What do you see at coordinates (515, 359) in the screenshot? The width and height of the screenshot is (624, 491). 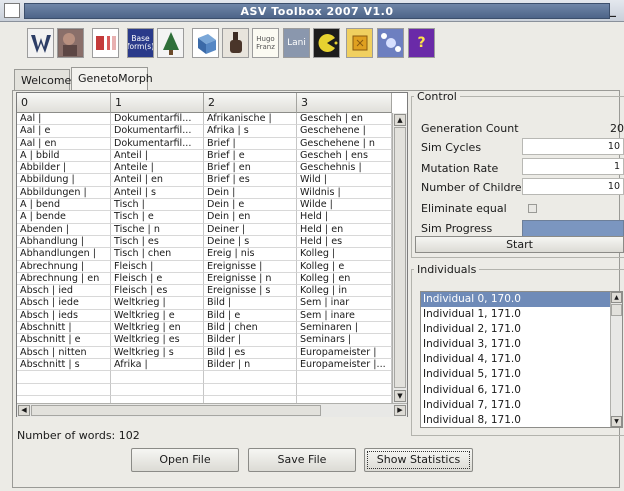 I see `individual-item: Individual 4, 171.0` at bounding box center [515, 359].